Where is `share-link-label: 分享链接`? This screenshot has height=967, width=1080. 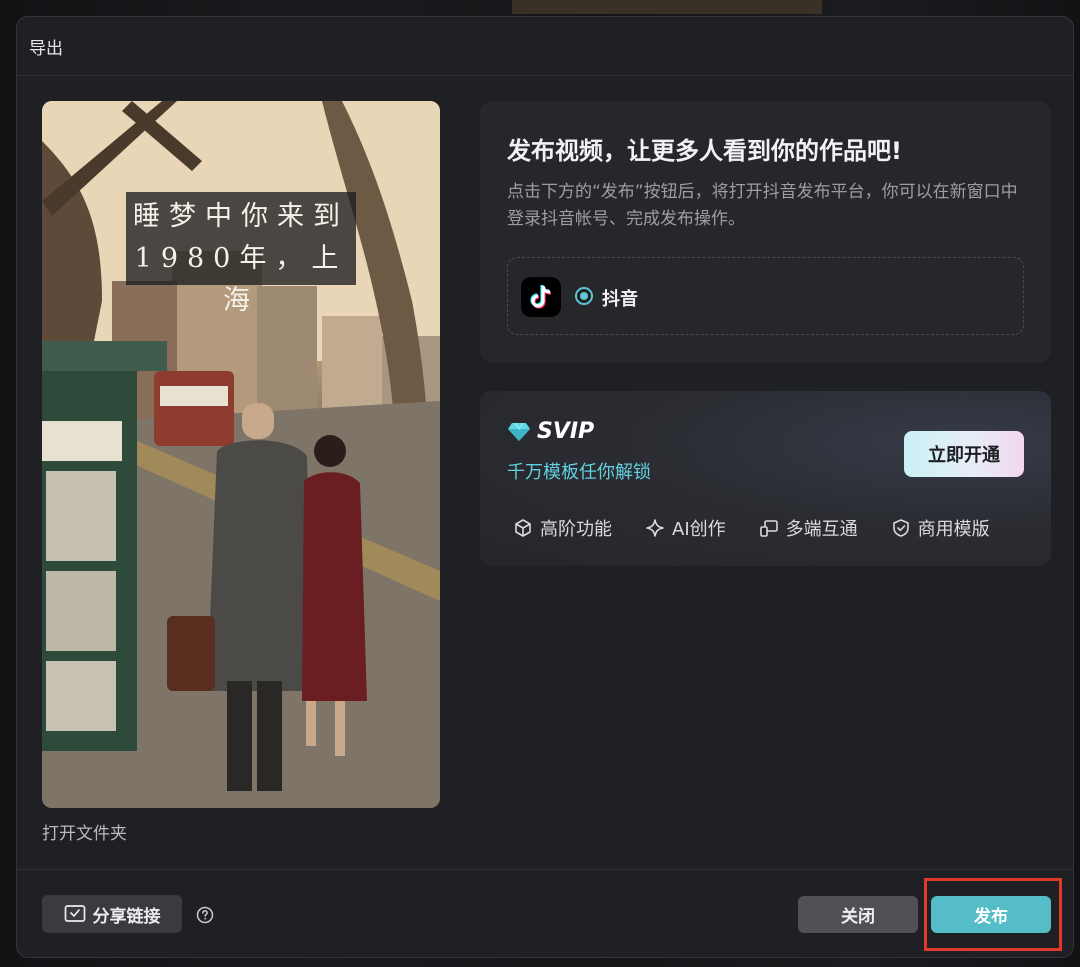 share-link-label: 分享链接 is located at coordinates (126, 916).